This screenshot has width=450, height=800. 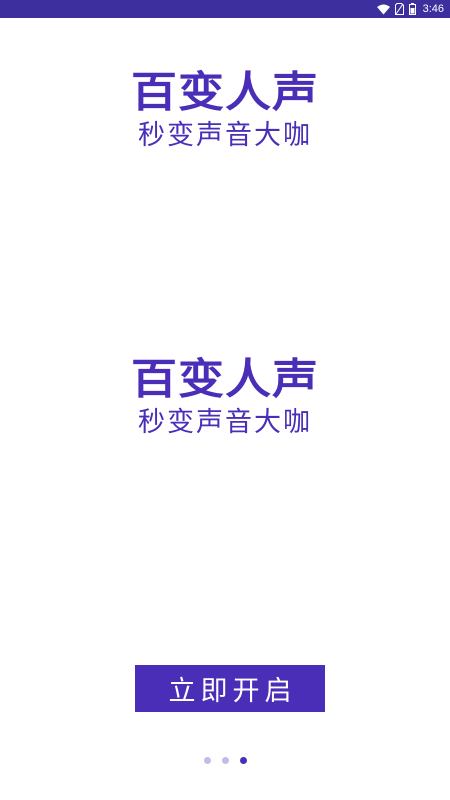 What do you see at coordinates (399, 9) in the screenshot?
I see `no-sim-icon` at bounding box center [399, 9].